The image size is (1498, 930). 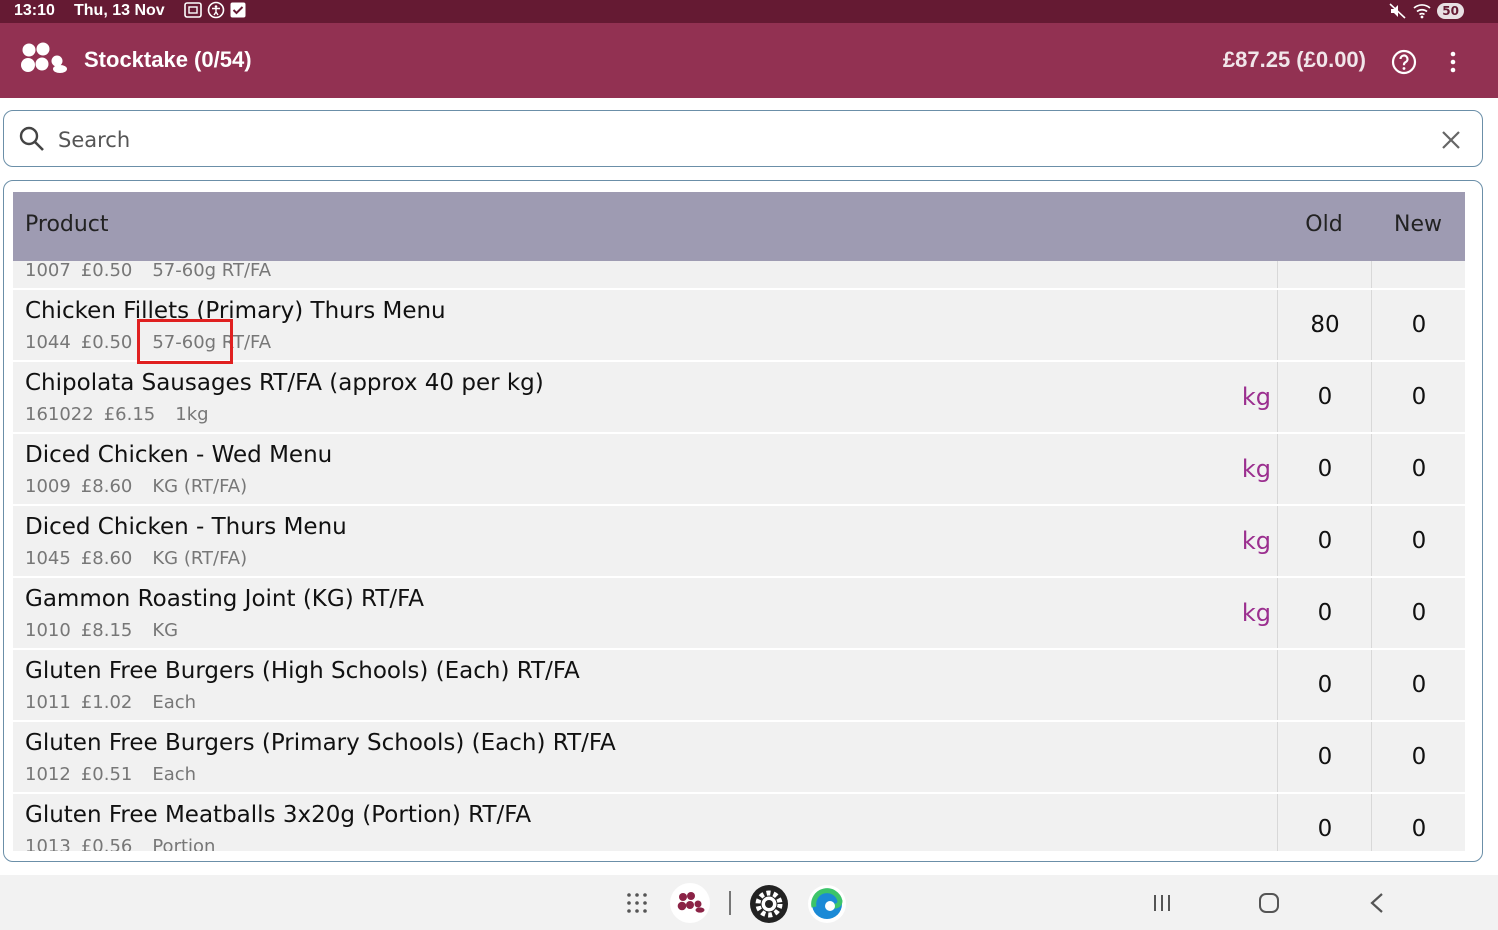 I want to click on stocktake-app-icon, so click(x=690, y=903).